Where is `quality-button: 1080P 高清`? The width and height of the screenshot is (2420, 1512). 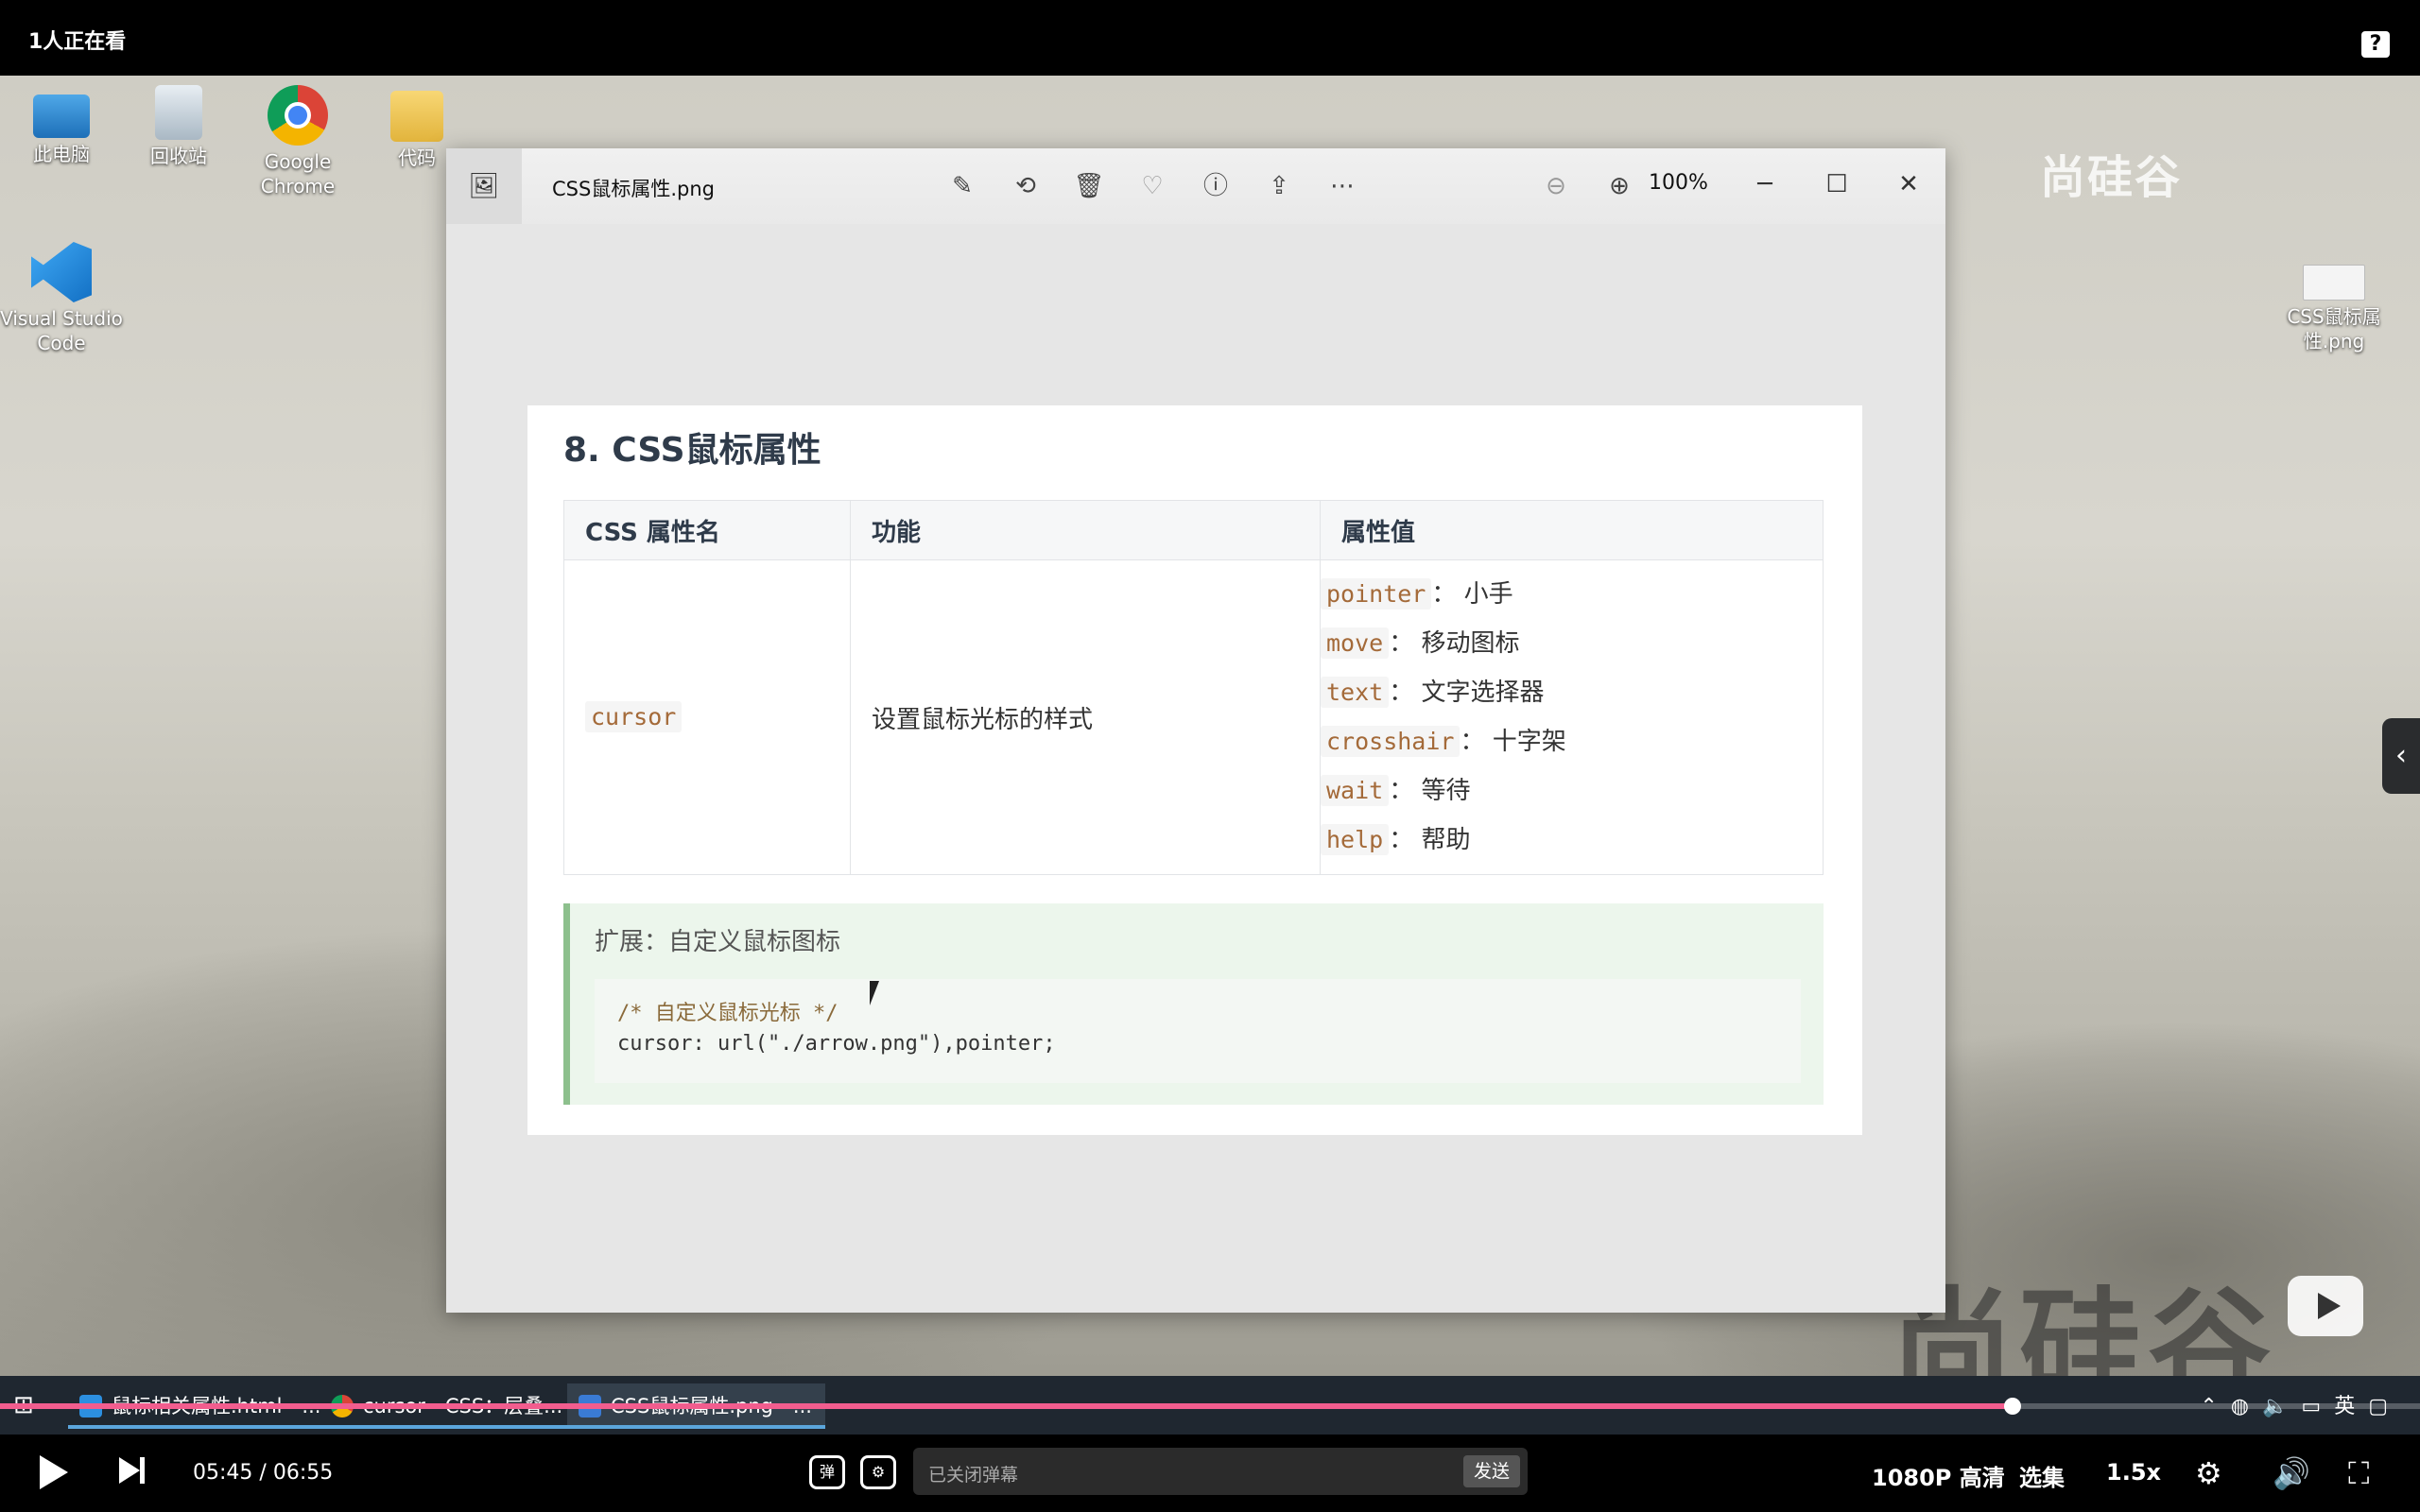
quality-button: 1080P 高清 is located at coordinates (1938, 1475).